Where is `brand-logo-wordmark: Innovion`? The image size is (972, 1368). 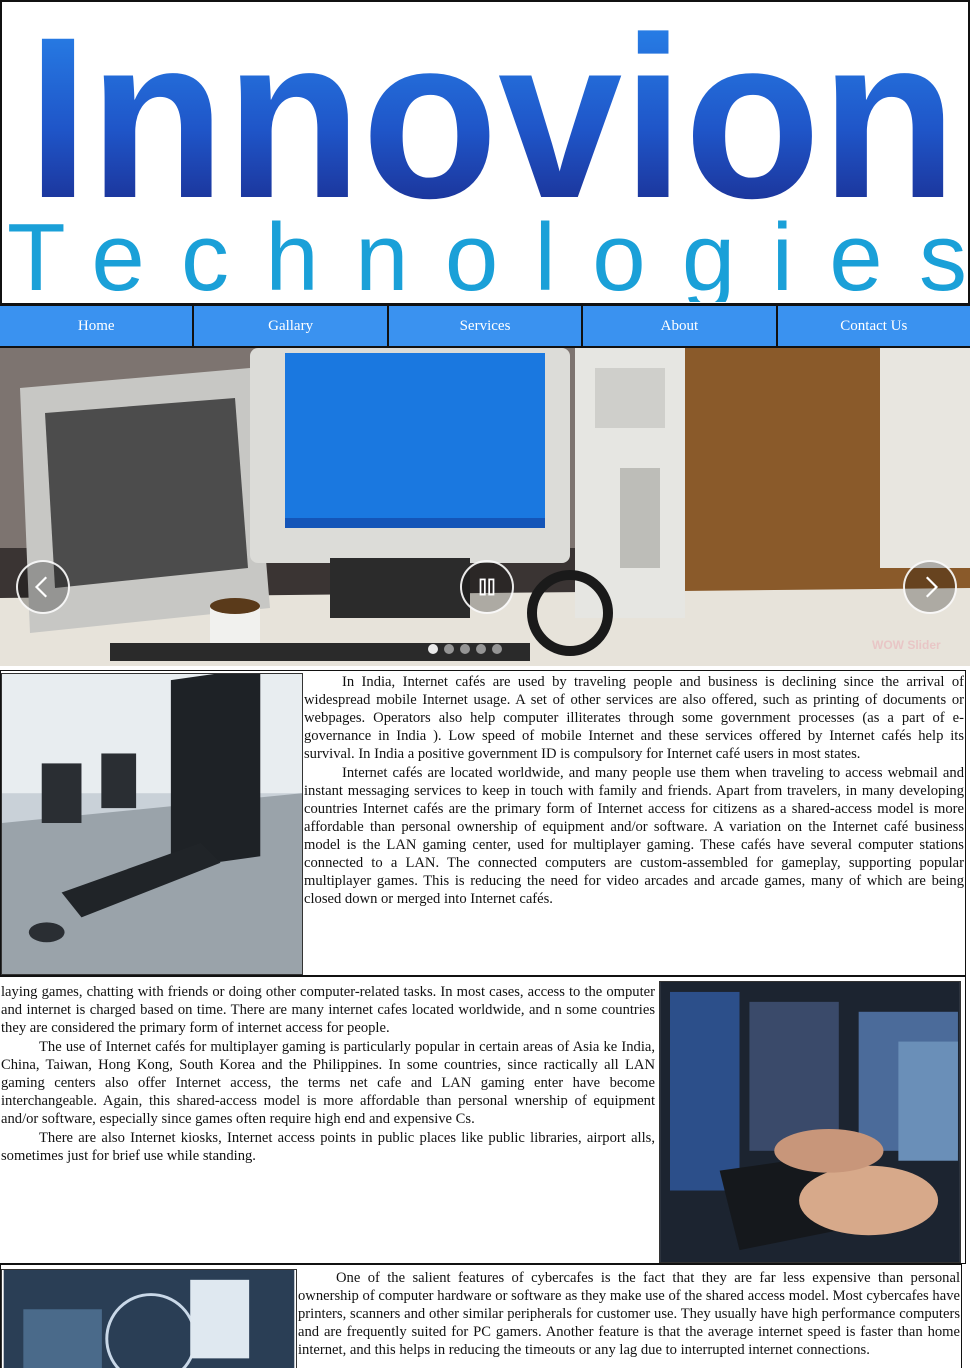 brand-logo-wordmark: Innovion is located at coordinates (492, 112).